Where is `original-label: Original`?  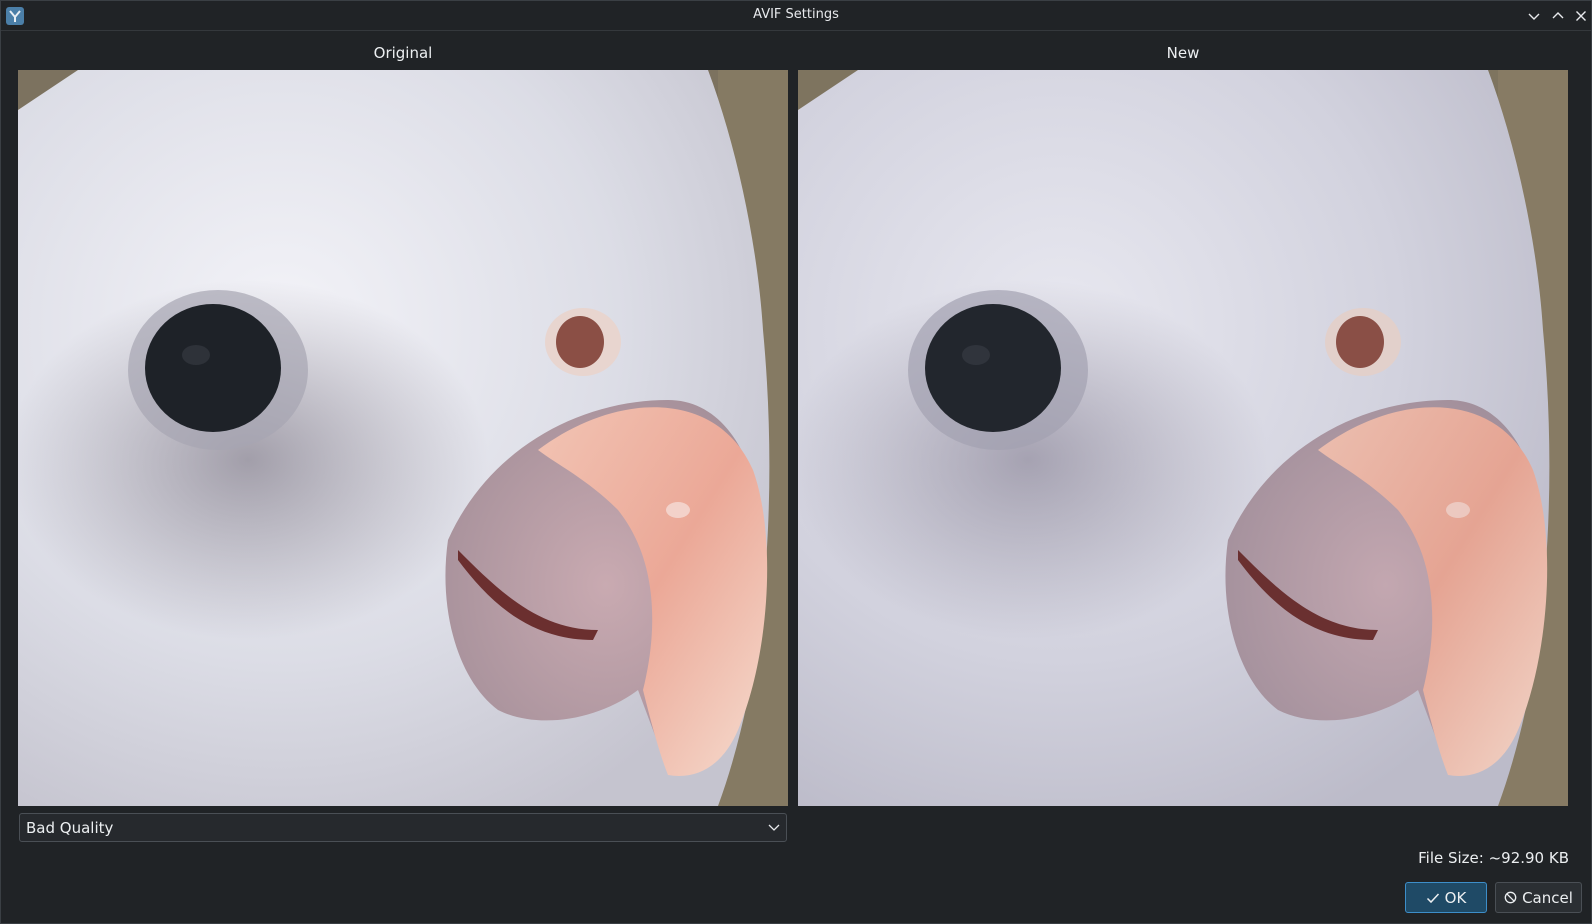
original-label: Original is located at coordinates (403, 53).